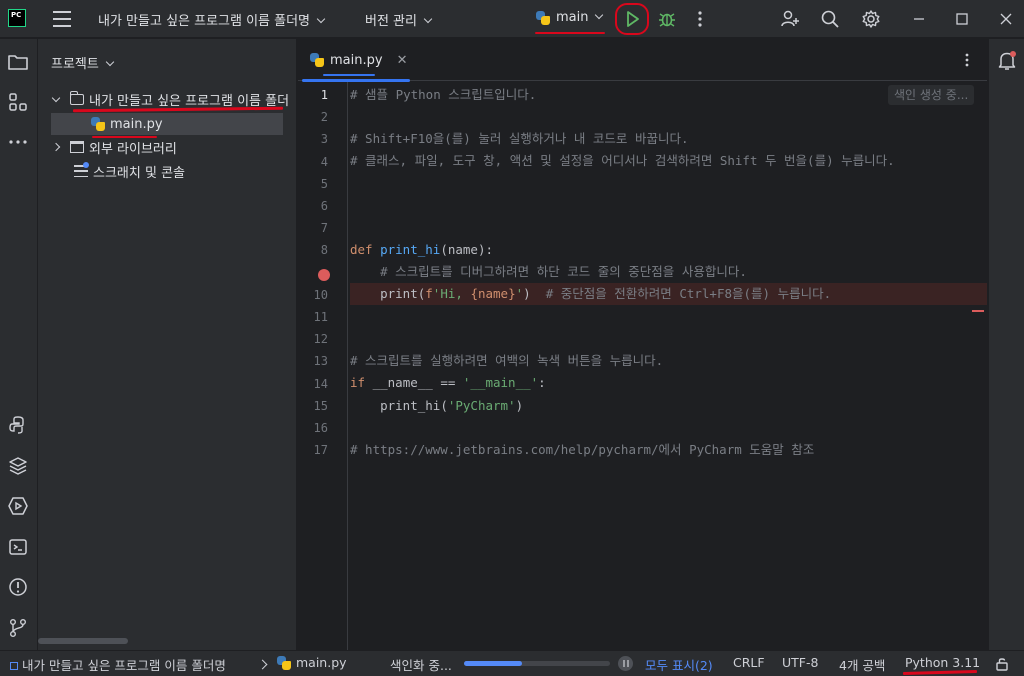 This screenshot has width=1024, height=676. What do you see at coordinates (493, 663) in the screenshot?
I see `indexing-progress-fill` at bounding box center [493, 663].